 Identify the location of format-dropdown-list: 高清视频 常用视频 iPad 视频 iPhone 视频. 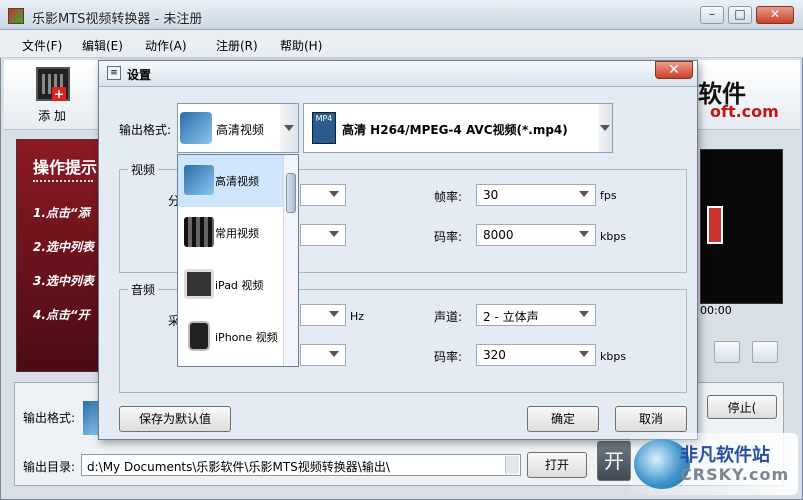
(238, 260).